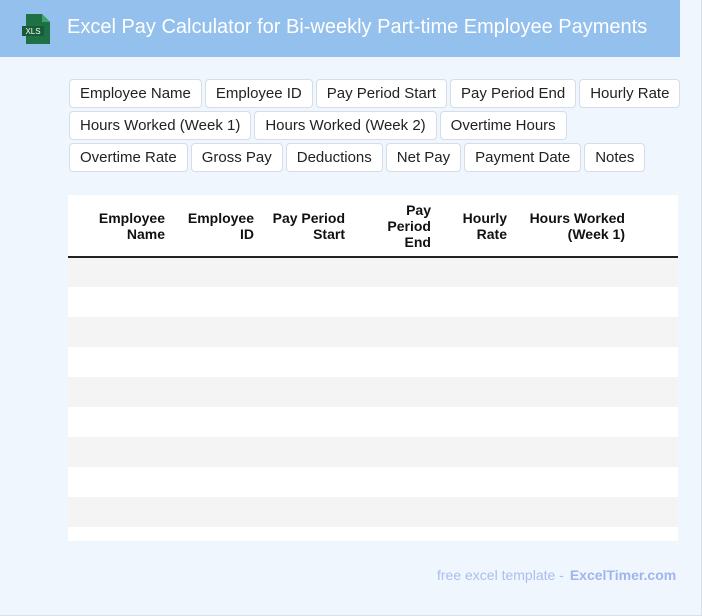  Describe the element at coordinates (236, 157) in the screenshot. I see `column-chip: Gross Pay` at that location.